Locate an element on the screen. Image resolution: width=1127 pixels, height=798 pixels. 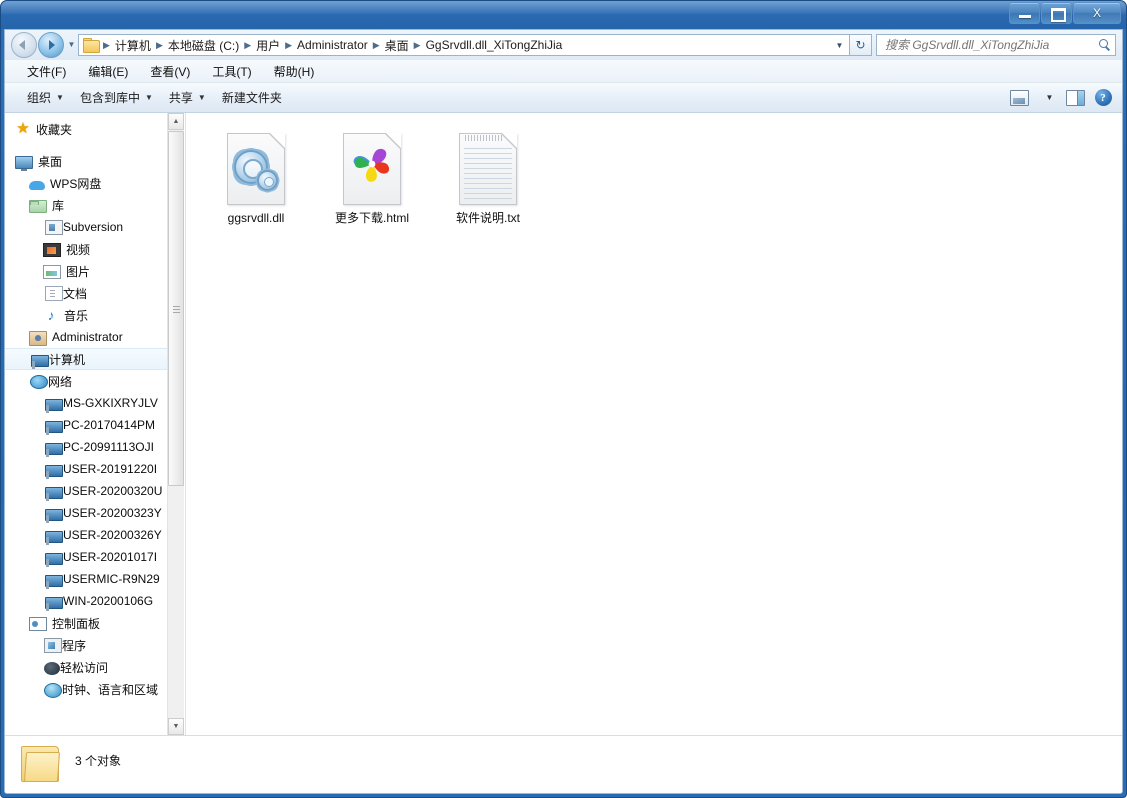
recent-pages-button: ▼ is located at coordinates (71, 45).